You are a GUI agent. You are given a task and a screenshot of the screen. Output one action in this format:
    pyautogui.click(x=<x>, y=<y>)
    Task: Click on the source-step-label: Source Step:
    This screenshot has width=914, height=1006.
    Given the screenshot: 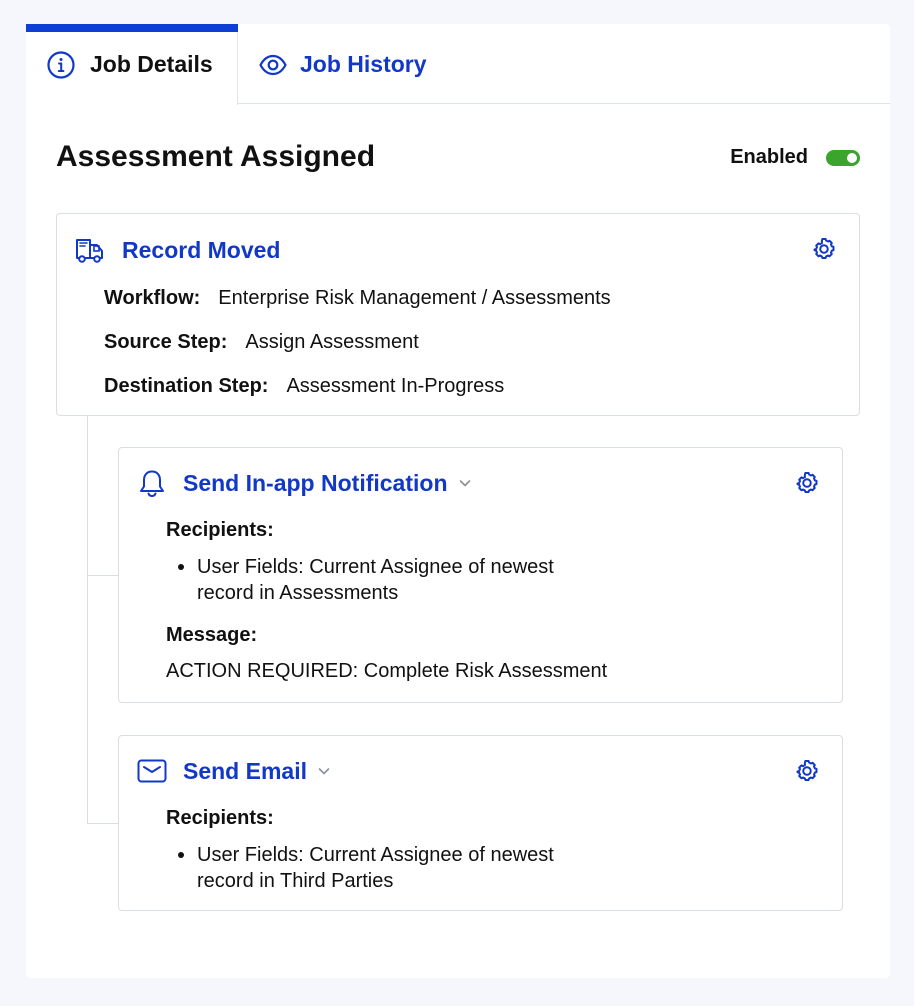 What is the action you would take?
    pyautogui.click(x=166, y=342)
    